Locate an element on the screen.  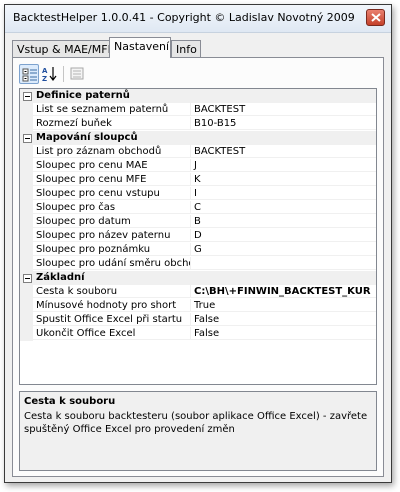
alphabetical-button: A Z is located at coordinates (50, 74).